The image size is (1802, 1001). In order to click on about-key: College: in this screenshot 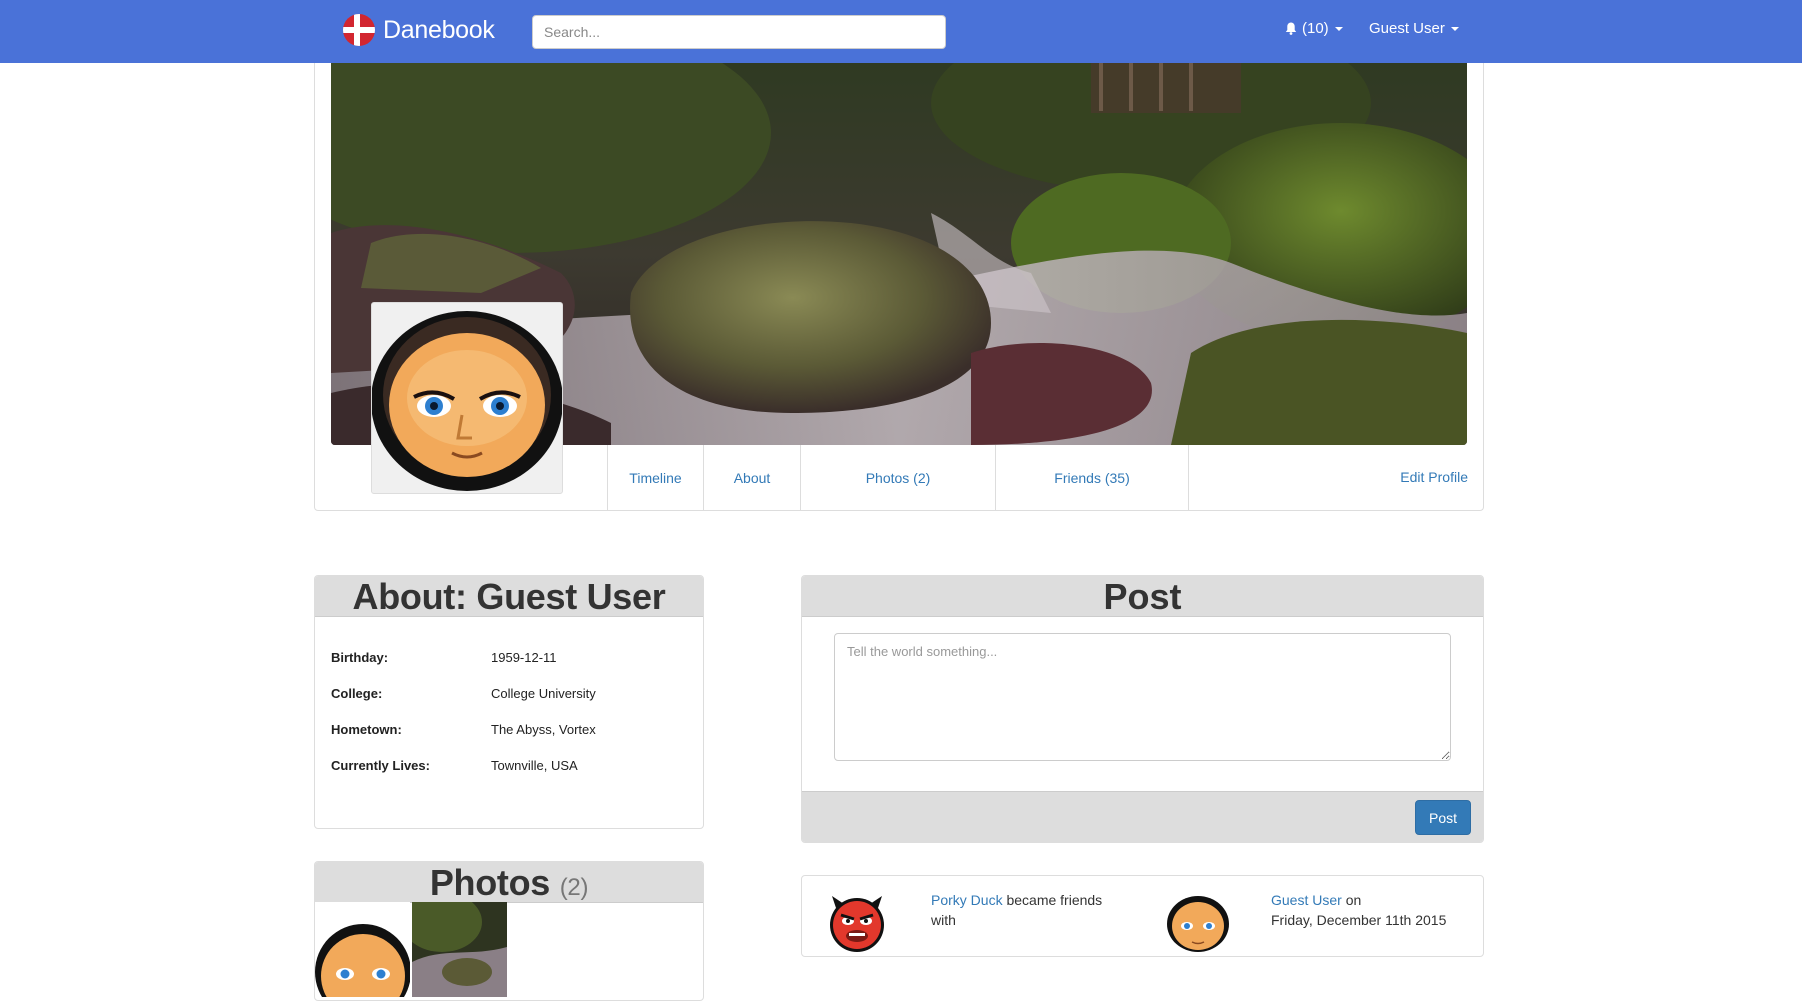, I will do `click(357, 693)`.